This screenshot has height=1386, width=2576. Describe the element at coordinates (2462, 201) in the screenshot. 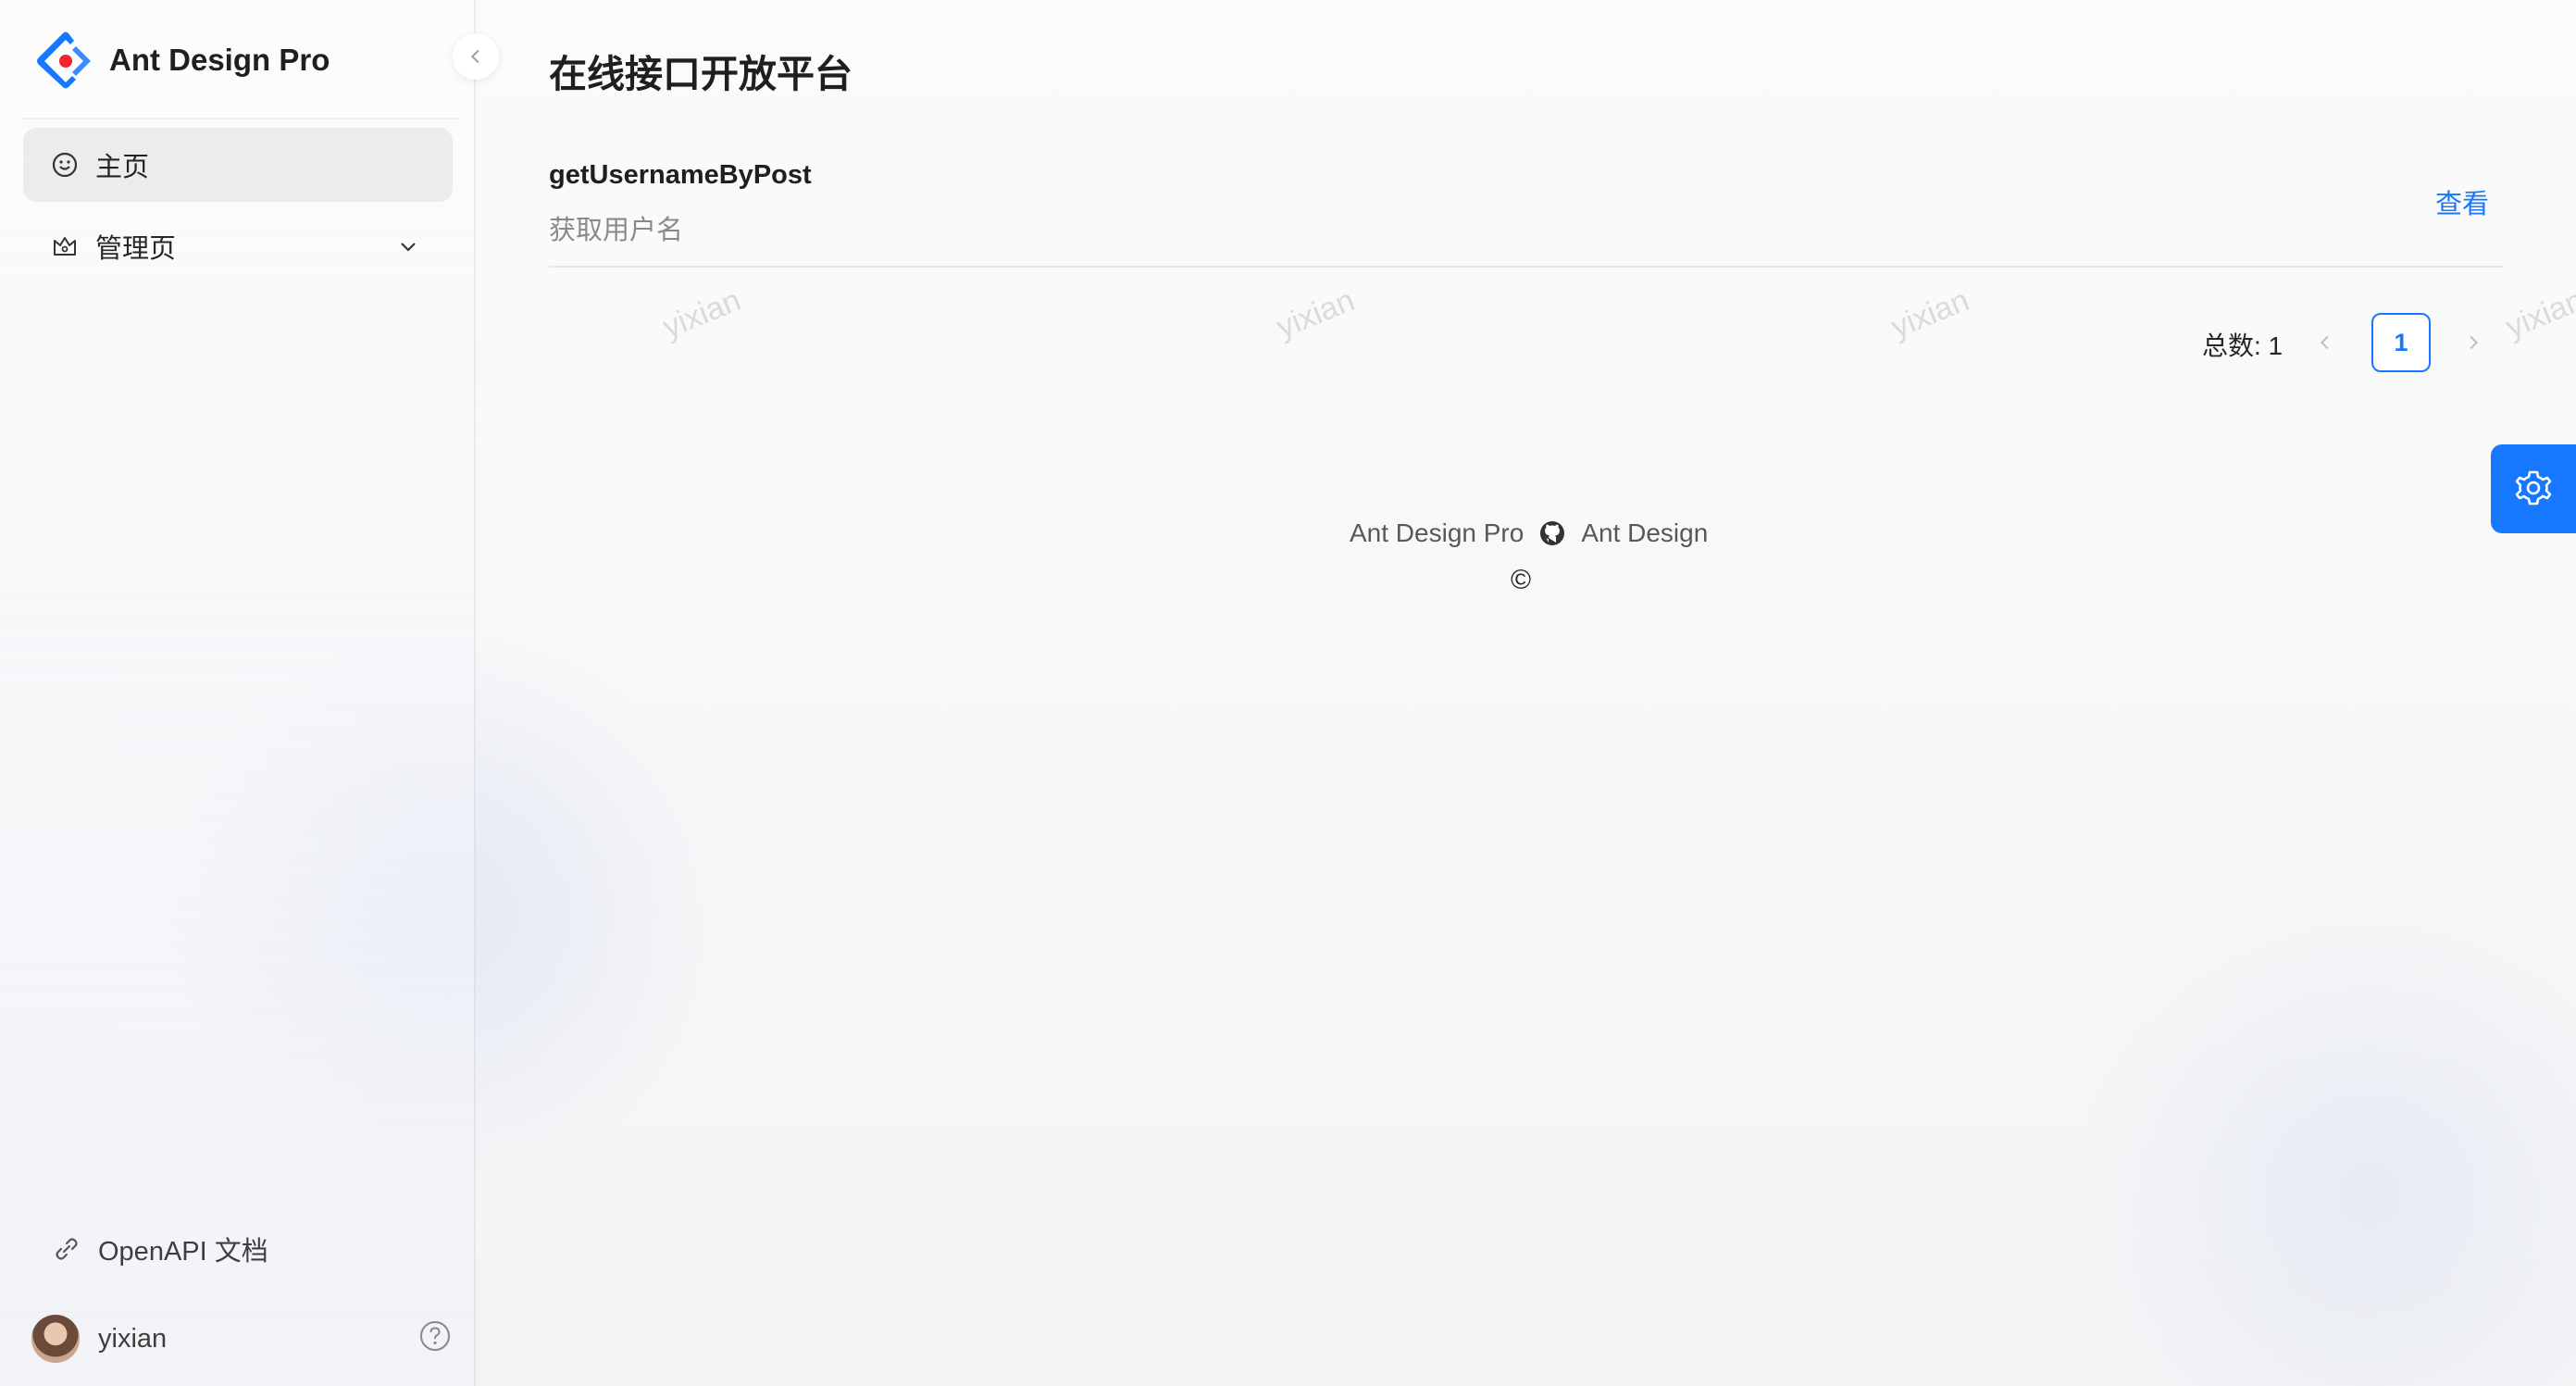

I see `view-link: 查看` at that location.